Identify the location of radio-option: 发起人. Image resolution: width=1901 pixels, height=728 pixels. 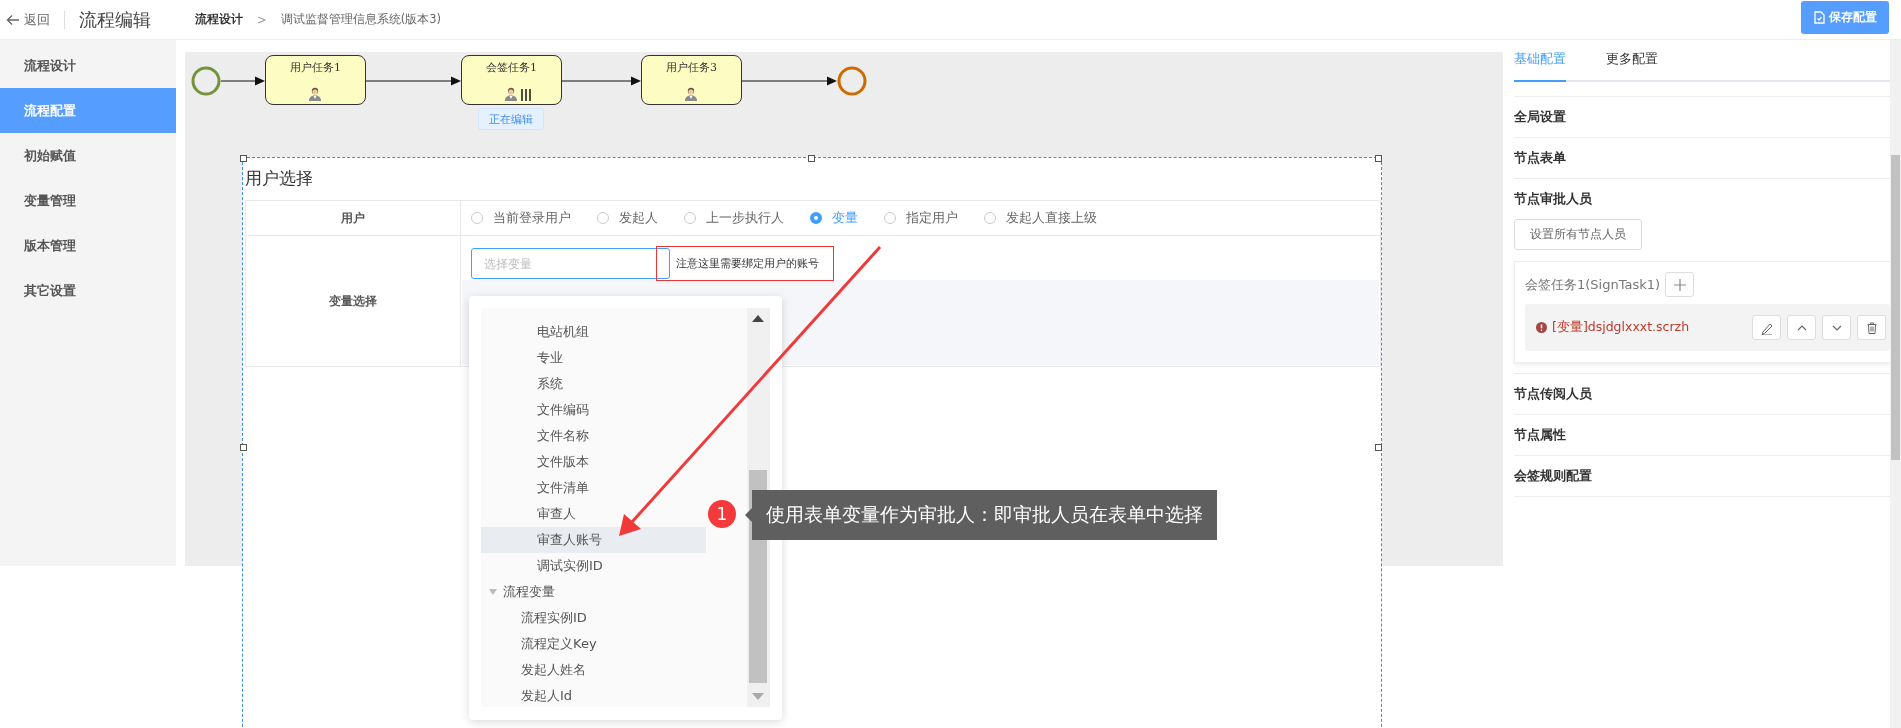
(627, 218).